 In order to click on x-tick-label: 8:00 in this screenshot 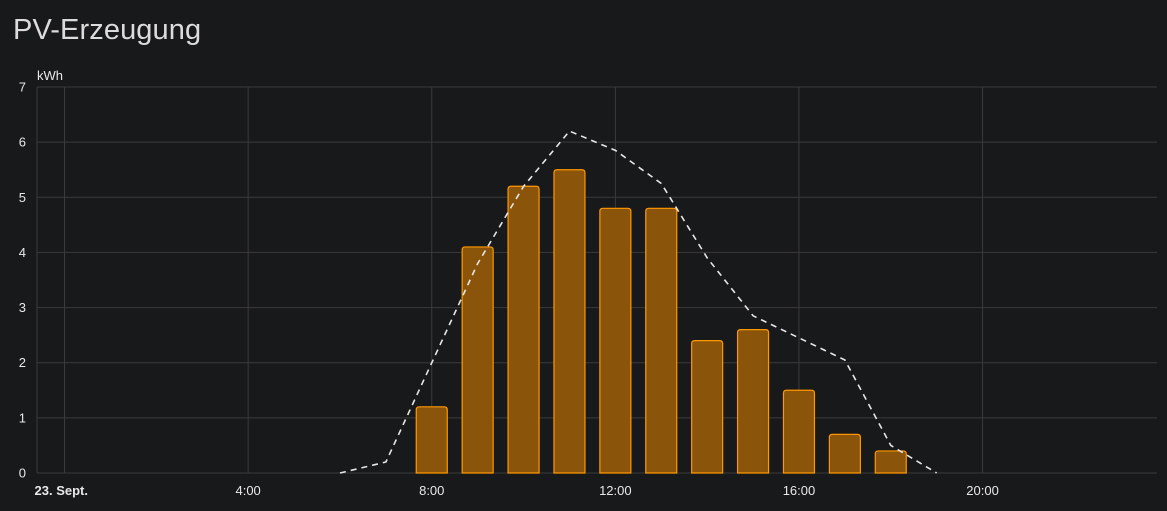, I will do `click(431, 490)`.